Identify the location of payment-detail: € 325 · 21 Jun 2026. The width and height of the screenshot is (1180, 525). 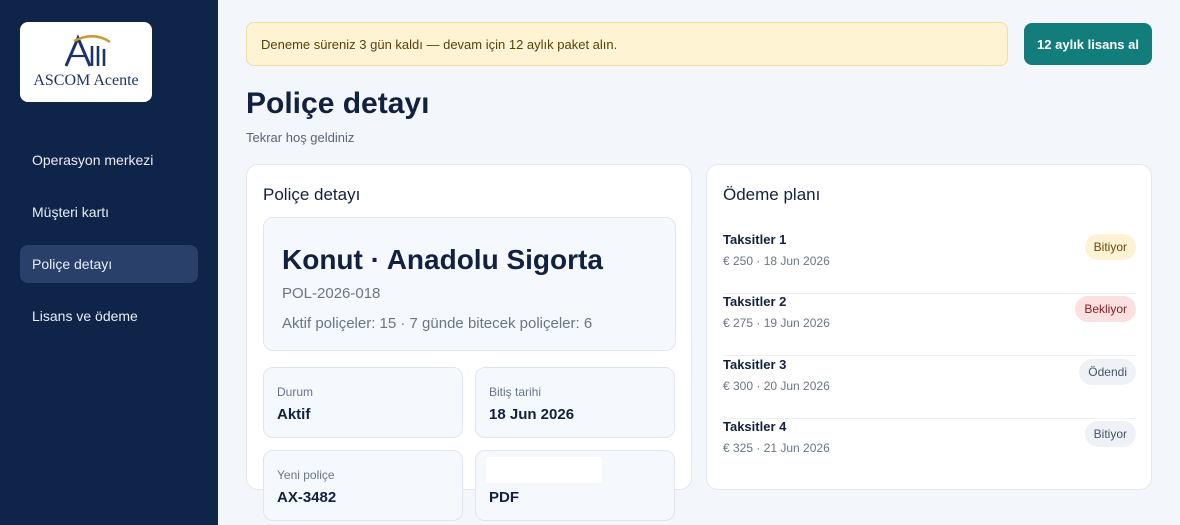
(776, 448).